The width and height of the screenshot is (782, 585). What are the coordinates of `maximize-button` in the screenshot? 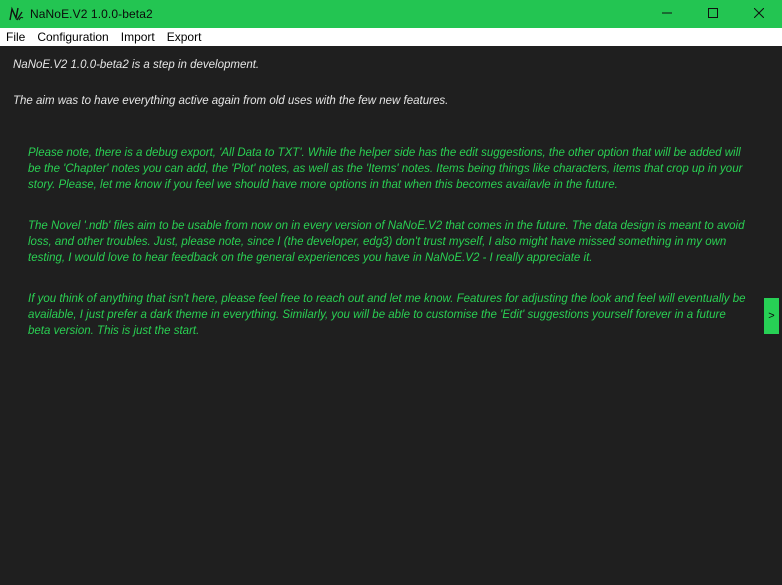 It's located at (713, 14).